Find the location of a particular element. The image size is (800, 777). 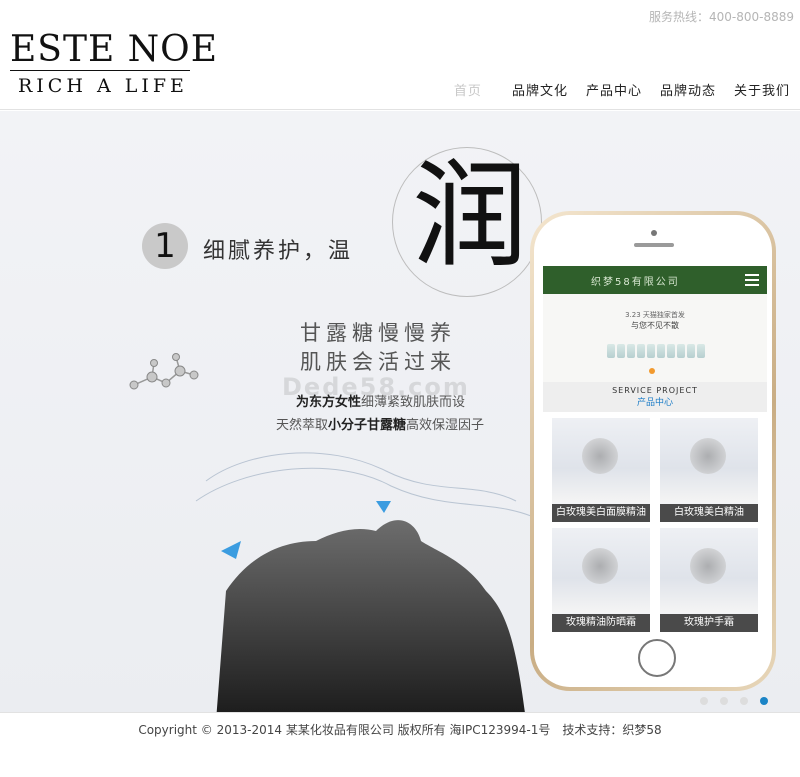

nav-item-home: 首页 is located at coordinates (468, 89).